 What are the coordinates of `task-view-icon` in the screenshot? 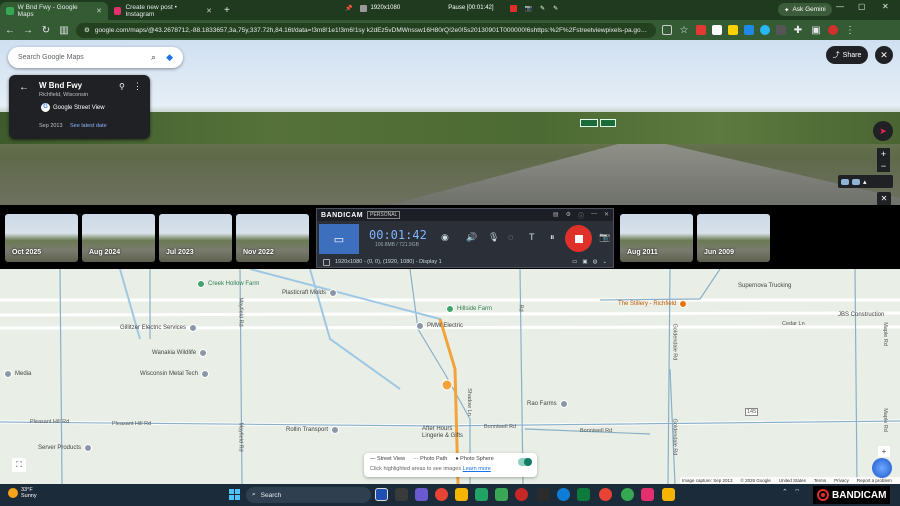 It's located at (401, 494).